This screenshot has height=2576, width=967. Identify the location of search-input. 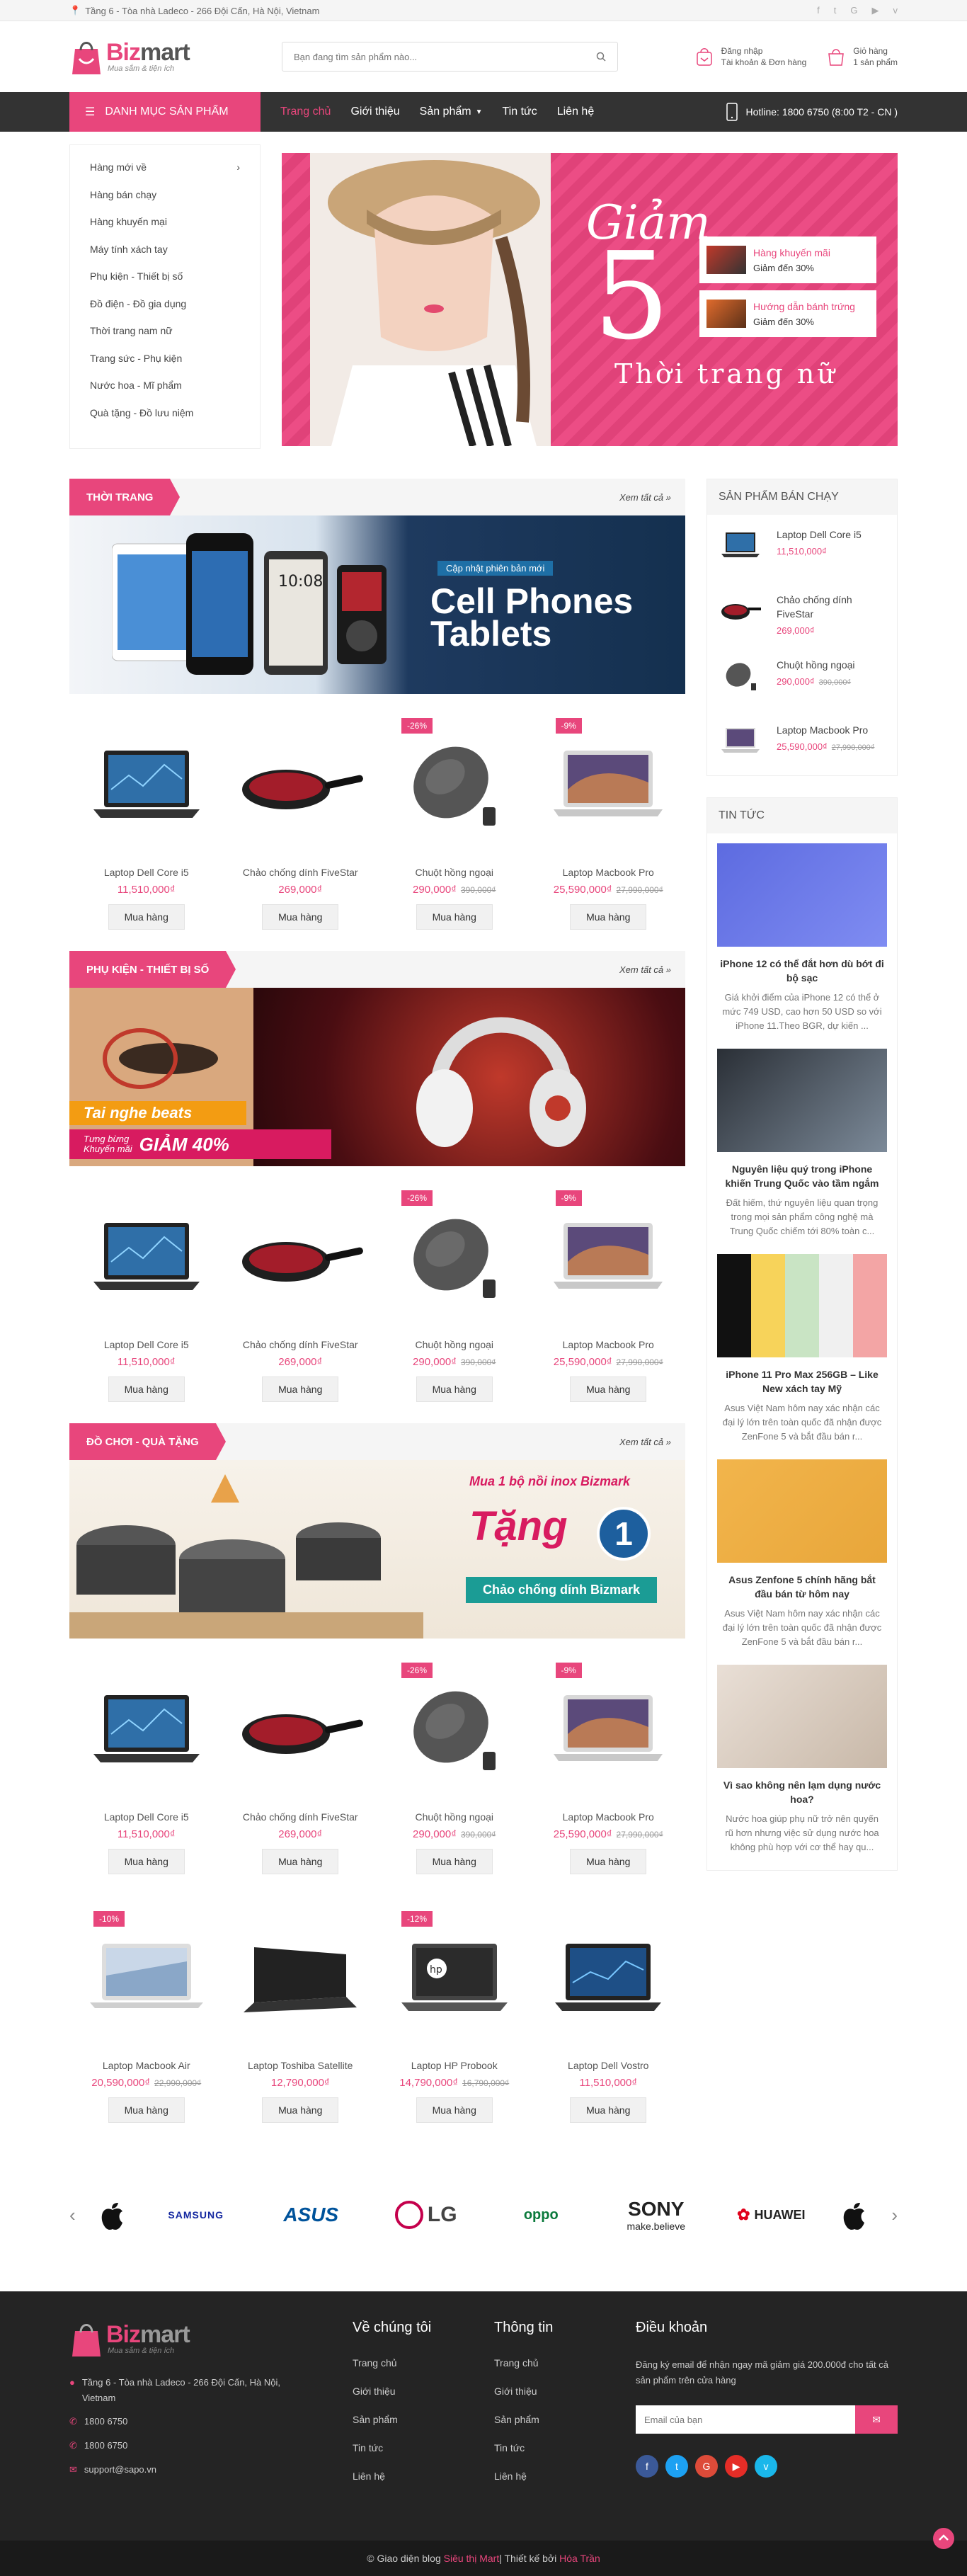
(436, 56).